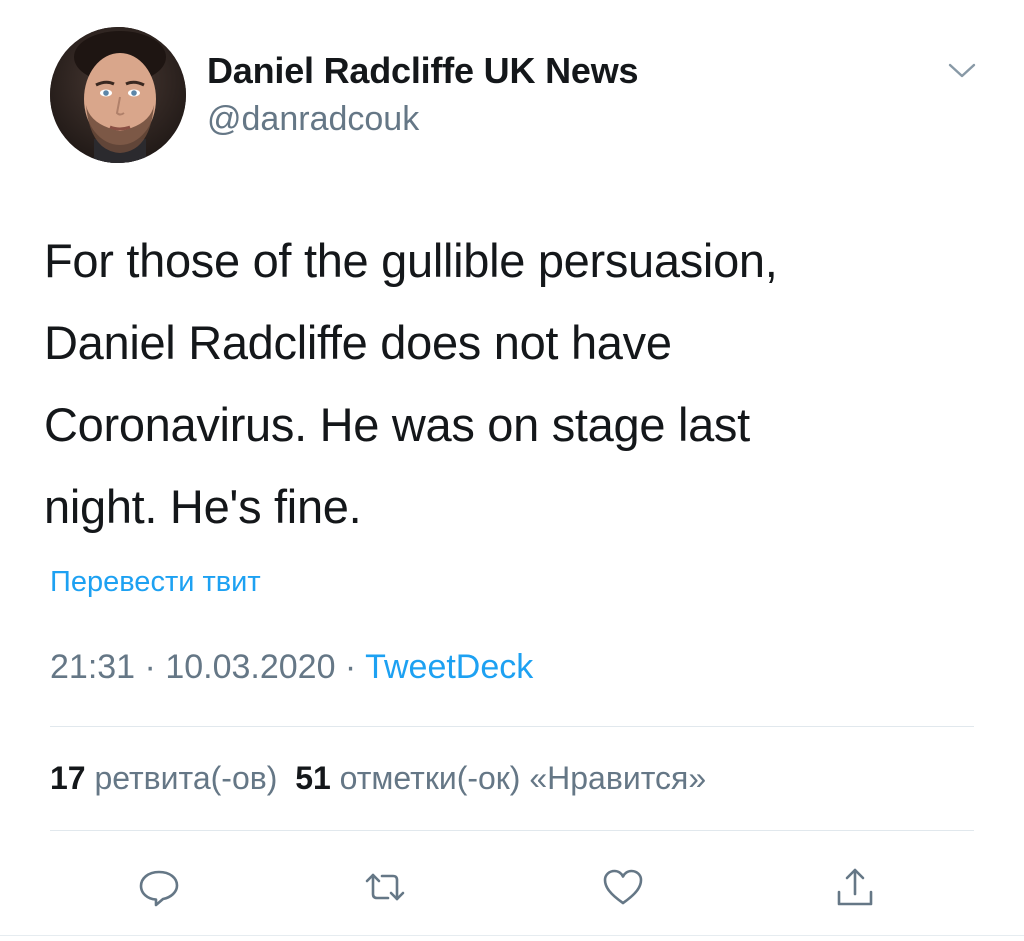 Image resolution: width=1024 pixels, height=941 pixels. I want to click on retweet-icon, so click(385, 887).